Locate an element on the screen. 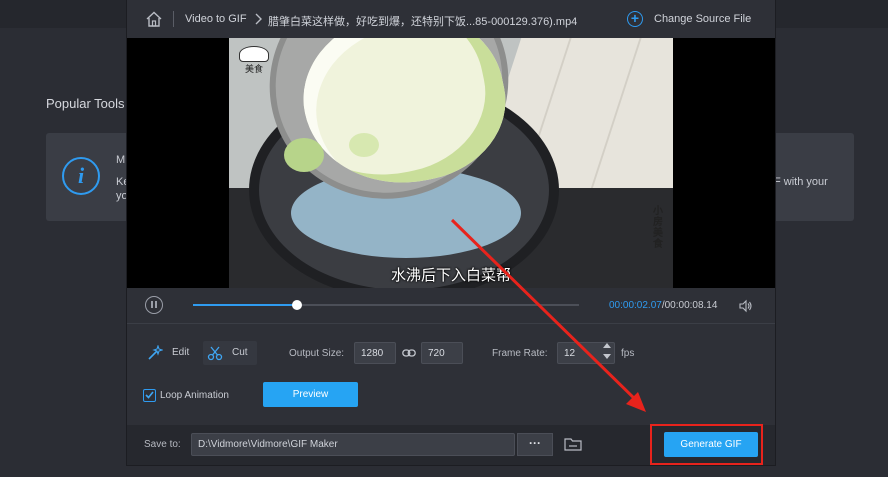  loop-animation-checkbox is located at coordinates (149, 395).